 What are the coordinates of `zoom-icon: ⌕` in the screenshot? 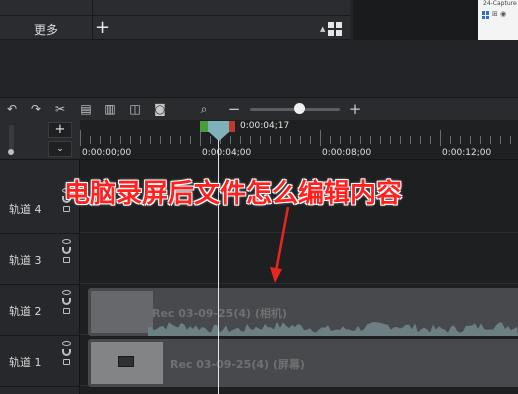 It's located at (204, 109).